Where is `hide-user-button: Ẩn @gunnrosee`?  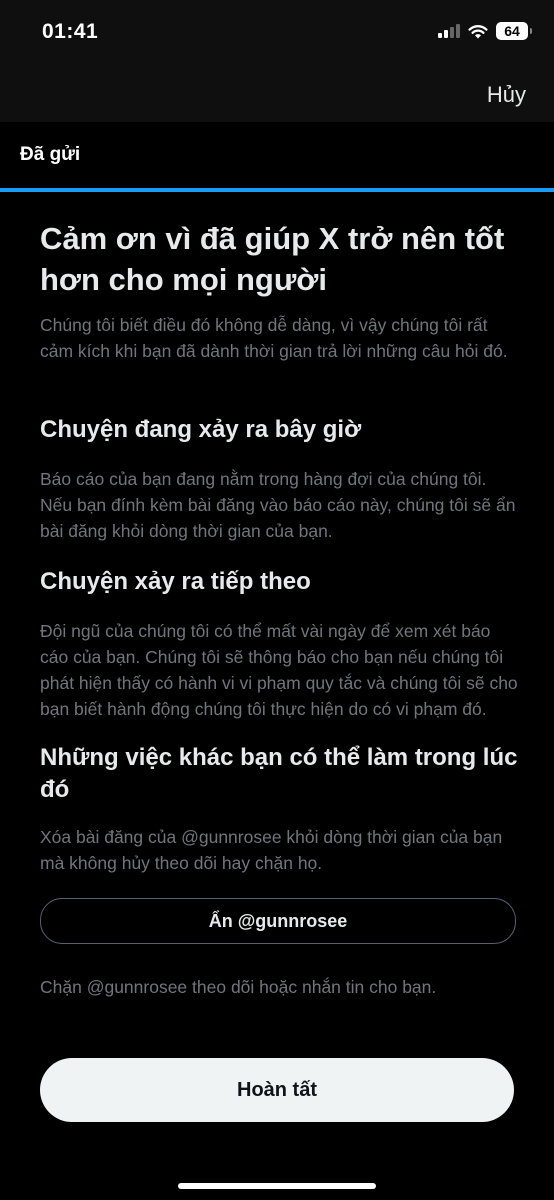 hide-user-button: Ẩn @gunnrosee is located at coordinates (278, 921).